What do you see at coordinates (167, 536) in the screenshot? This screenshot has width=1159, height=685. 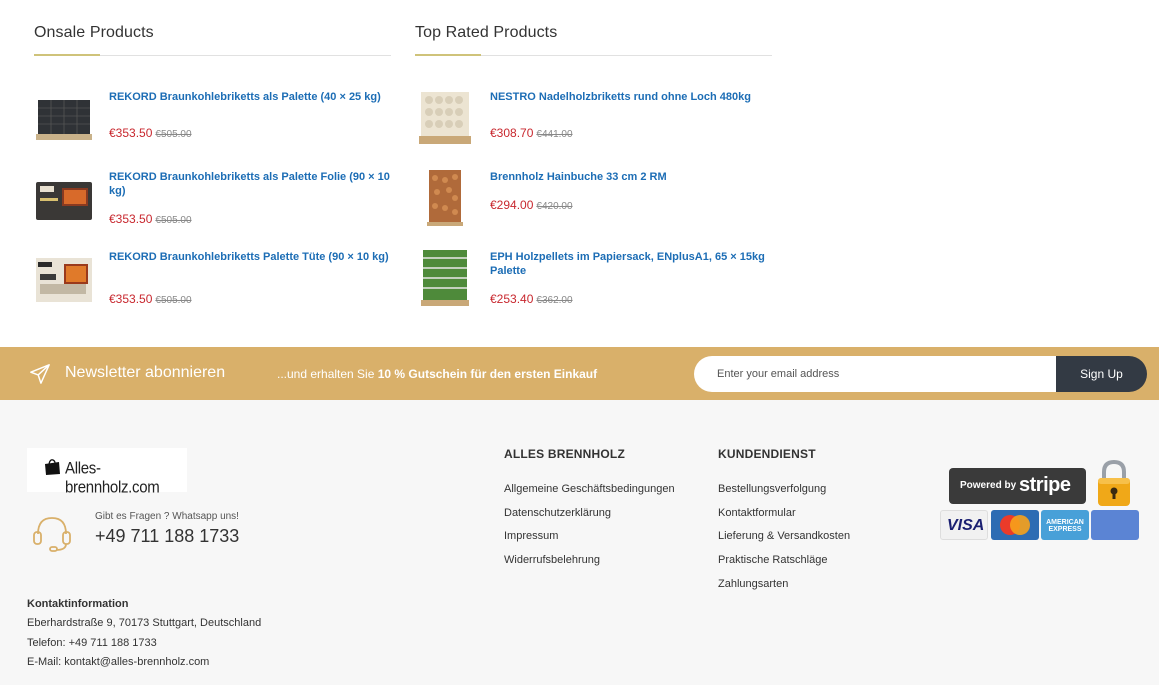 I see `support-phone: +49 711 188 1733` at bounding box center [167, 536].